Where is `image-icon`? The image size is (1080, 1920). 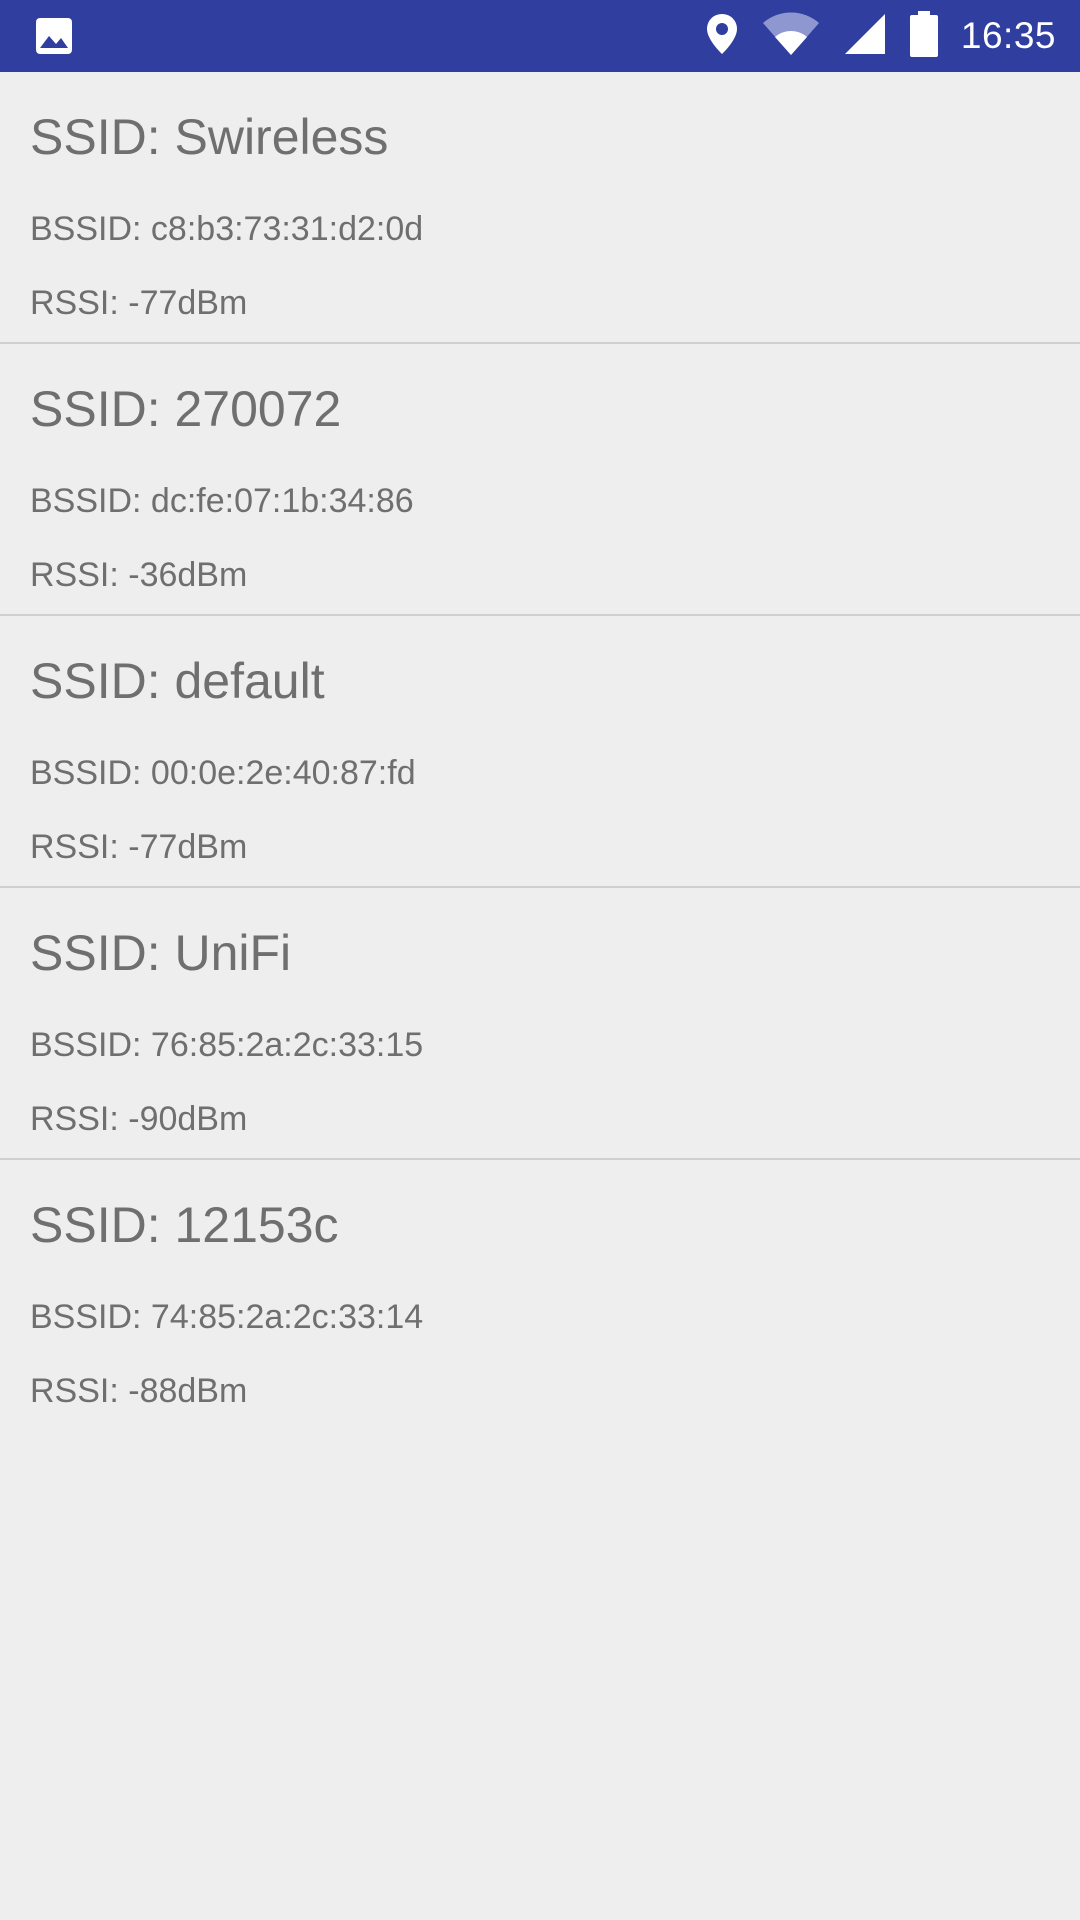
image-icon is located at coordinates (54, 36).